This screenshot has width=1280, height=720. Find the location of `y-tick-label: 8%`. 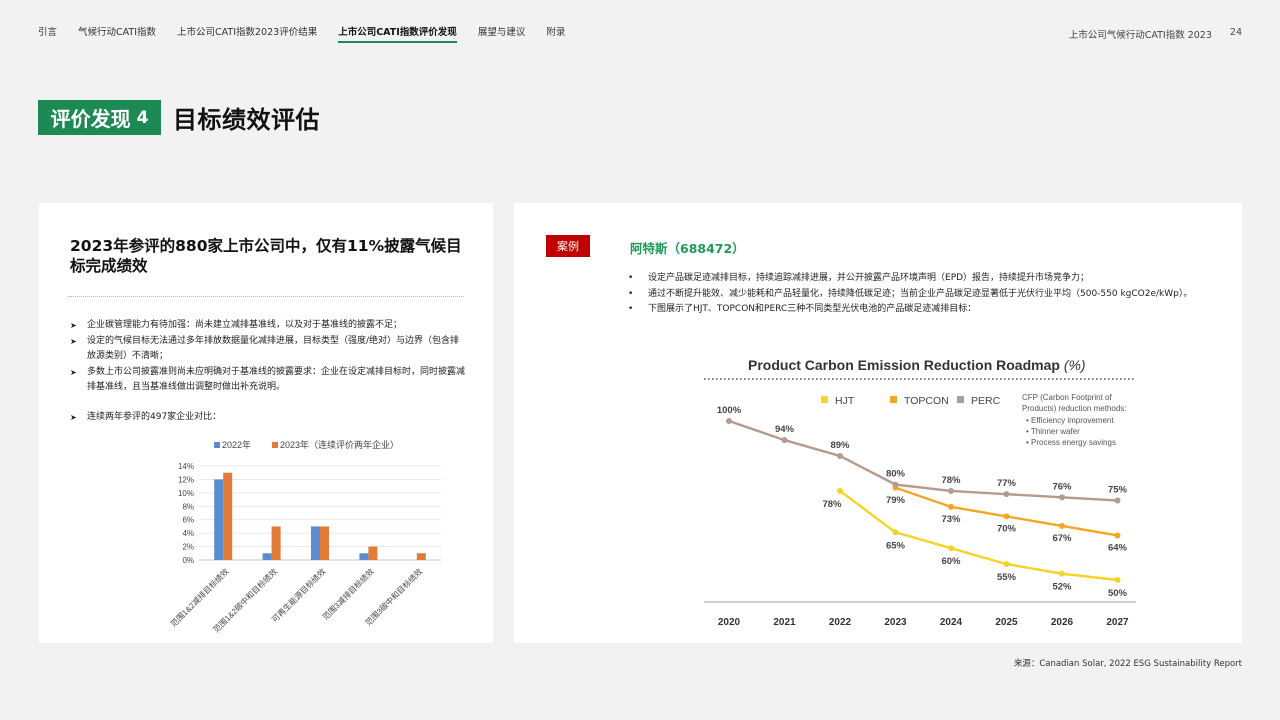

y-tick-label: 8% is located at coordinates (188, 506).